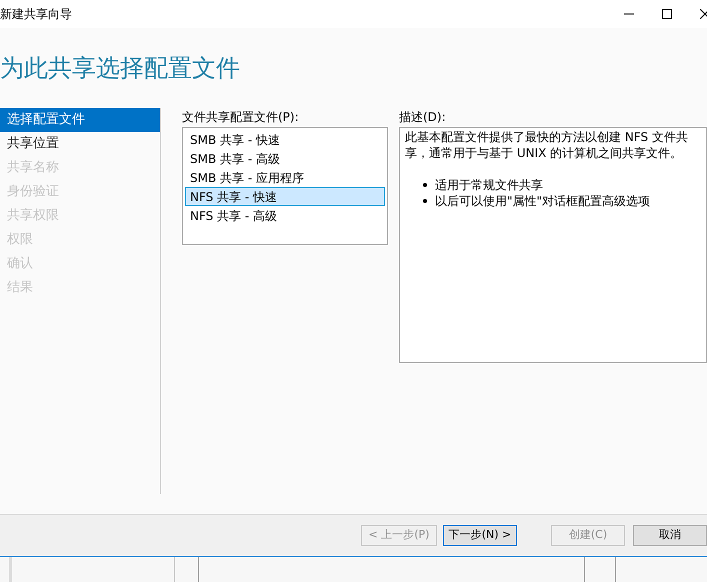 The image size is (707, 582). What do you see at coordinates (241, 117) in the screenshot?
I see `field-label: 文件共享配置文件(P):` at bounding box center [241, 117].